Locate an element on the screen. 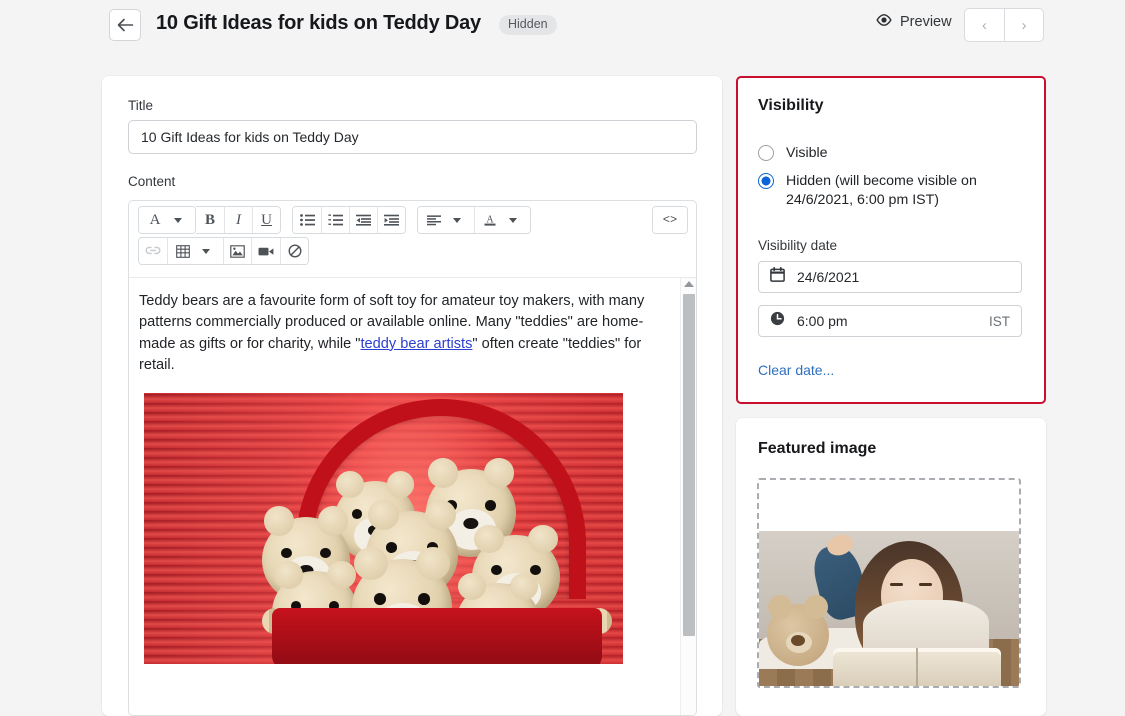 This screenshot has width=1125, height=716. unordered-list-icon is located at coordinates (307, 220).